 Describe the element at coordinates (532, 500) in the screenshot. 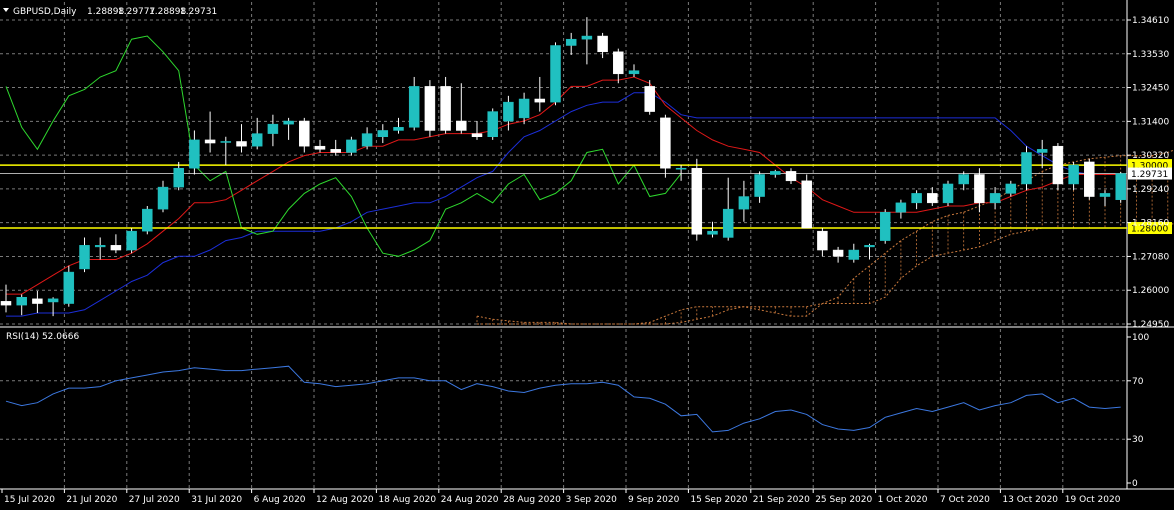

I see `time-tick-label: 28 Aug 2020` at that location.